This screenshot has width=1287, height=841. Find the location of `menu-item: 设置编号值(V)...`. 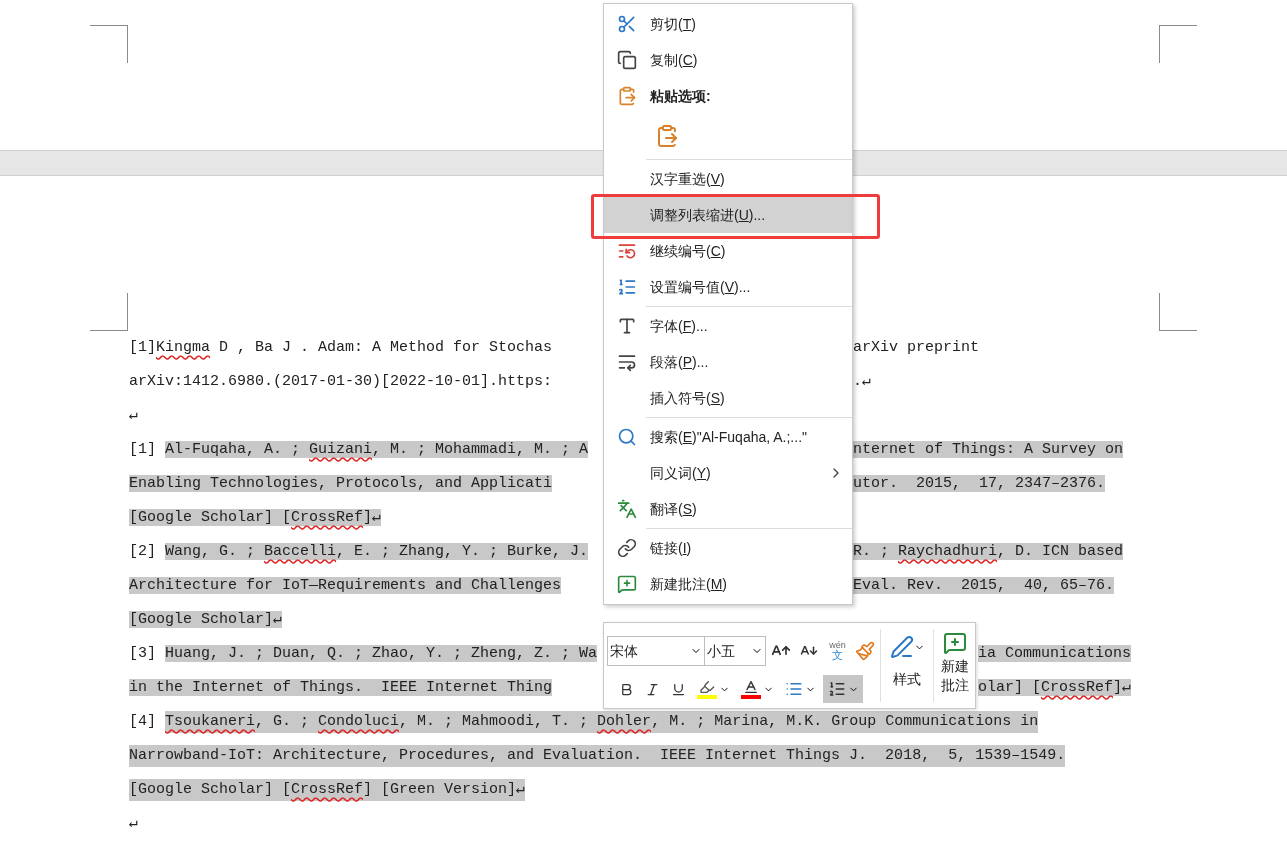

menu-item: 设置编号值(V)... is located at coordinates (728, 287).